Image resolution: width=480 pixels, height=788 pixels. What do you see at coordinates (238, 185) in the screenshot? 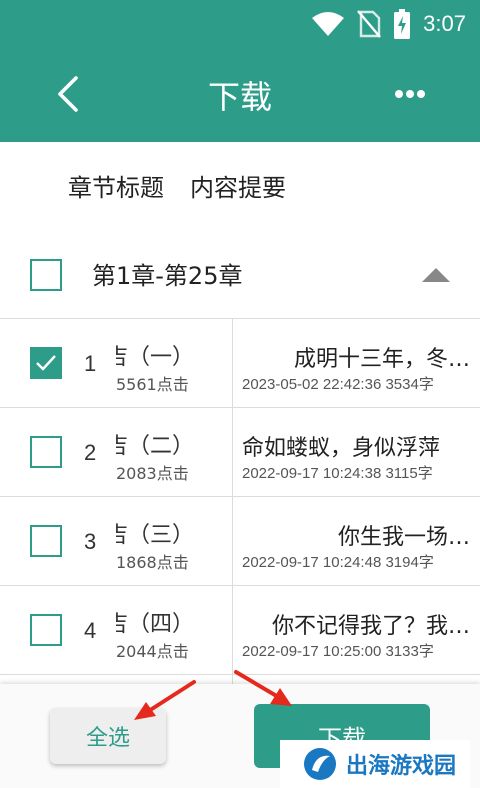
I see `tab-content-summary: 内容提要` at bounding box center [238, 185].